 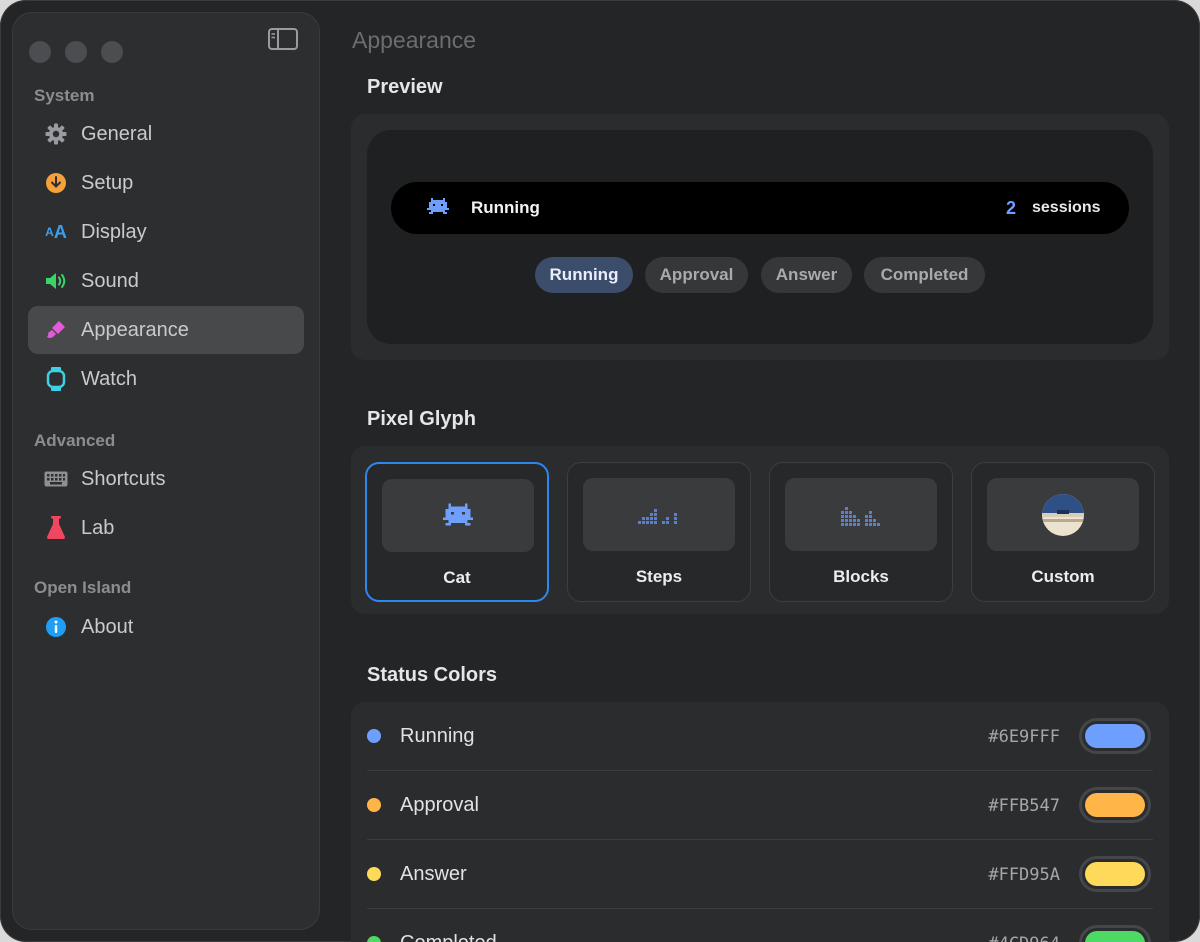 What do you see at coordinates (117, 133) in the screenshot?
I see `sidebar-item-label: General` at bounding box center [117, 133].